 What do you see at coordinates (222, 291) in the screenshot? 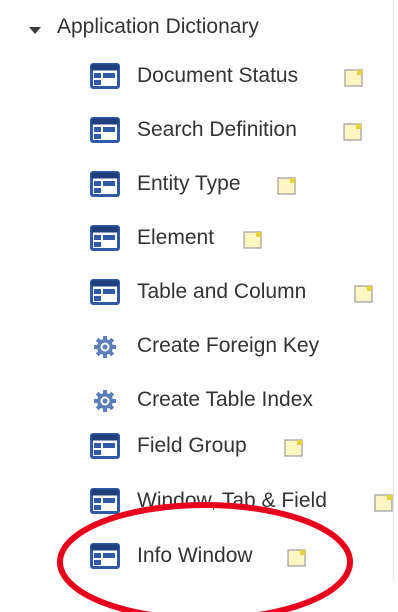
I see `tree-item-label: Table and Column` at bounding box center [222, 291].